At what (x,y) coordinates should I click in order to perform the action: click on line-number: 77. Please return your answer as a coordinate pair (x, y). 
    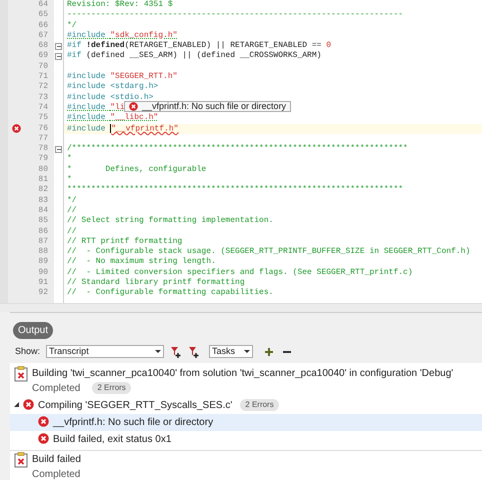
    Looking at the image, I should click on (43, 139).